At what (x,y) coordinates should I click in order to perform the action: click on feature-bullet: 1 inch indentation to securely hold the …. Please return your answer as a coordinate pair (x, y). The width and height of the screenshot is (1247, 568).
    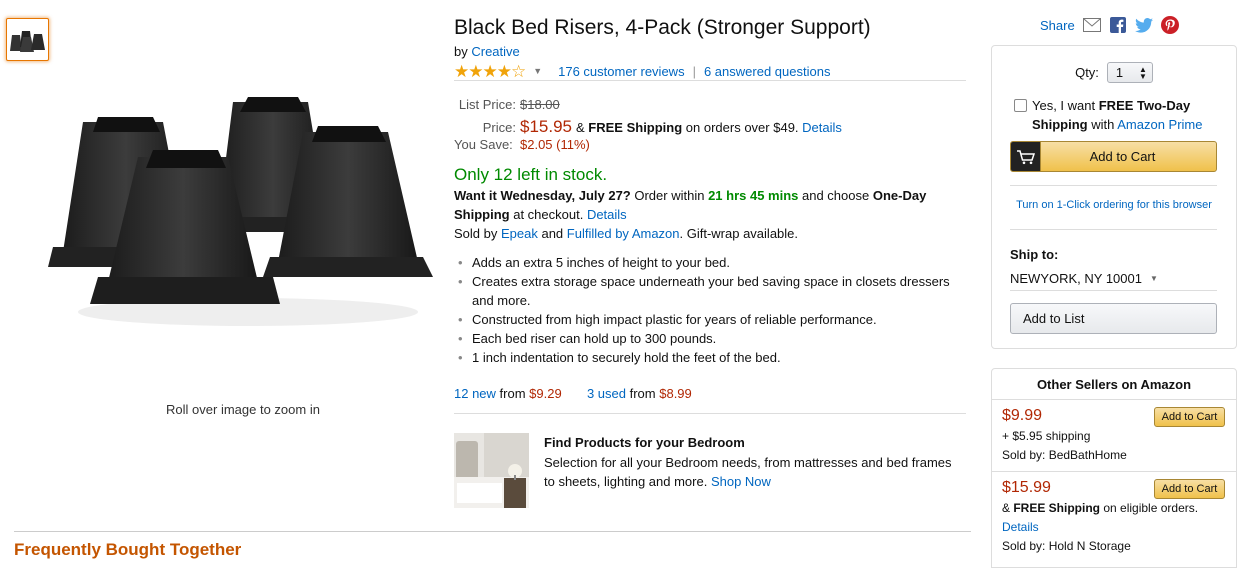
    Looking at the image, I should click on (712, 357).